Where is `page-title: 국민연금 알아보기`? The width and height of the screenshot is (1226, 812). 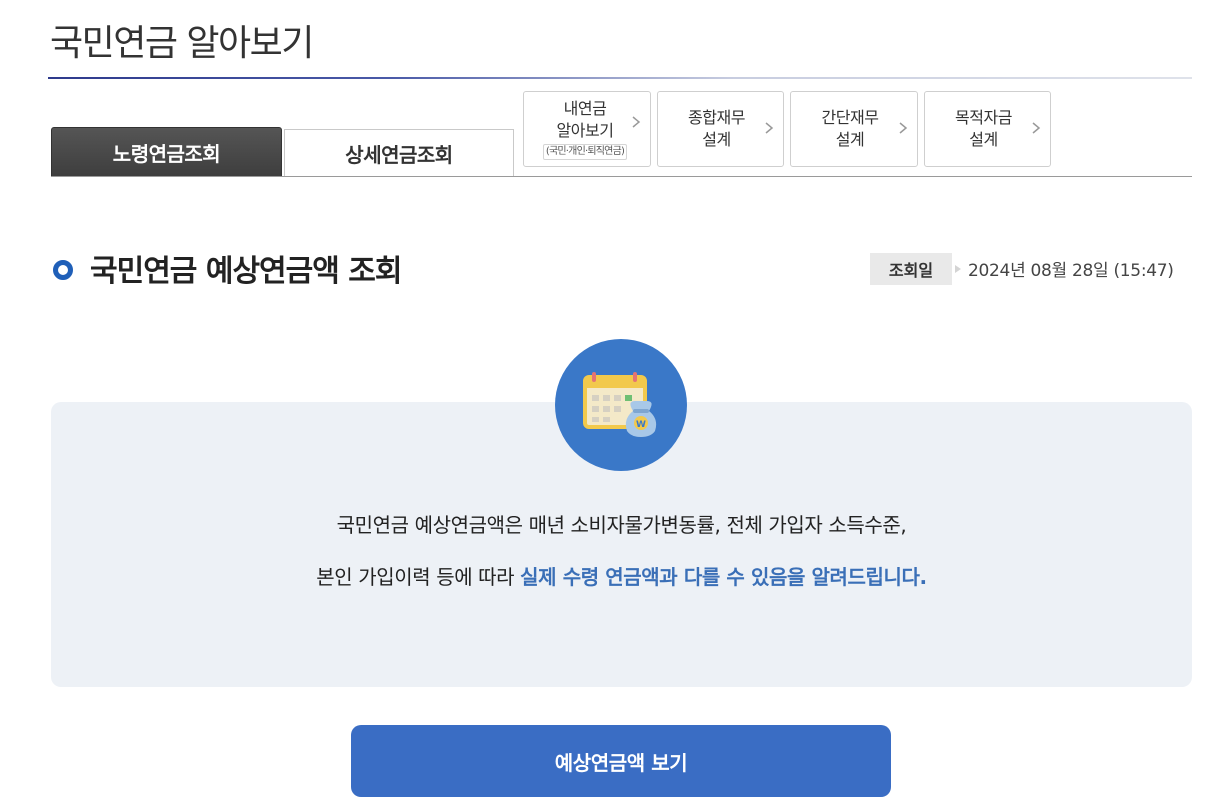 page-title: 국민연금 알아보기 is located at coordinates (182, 43).